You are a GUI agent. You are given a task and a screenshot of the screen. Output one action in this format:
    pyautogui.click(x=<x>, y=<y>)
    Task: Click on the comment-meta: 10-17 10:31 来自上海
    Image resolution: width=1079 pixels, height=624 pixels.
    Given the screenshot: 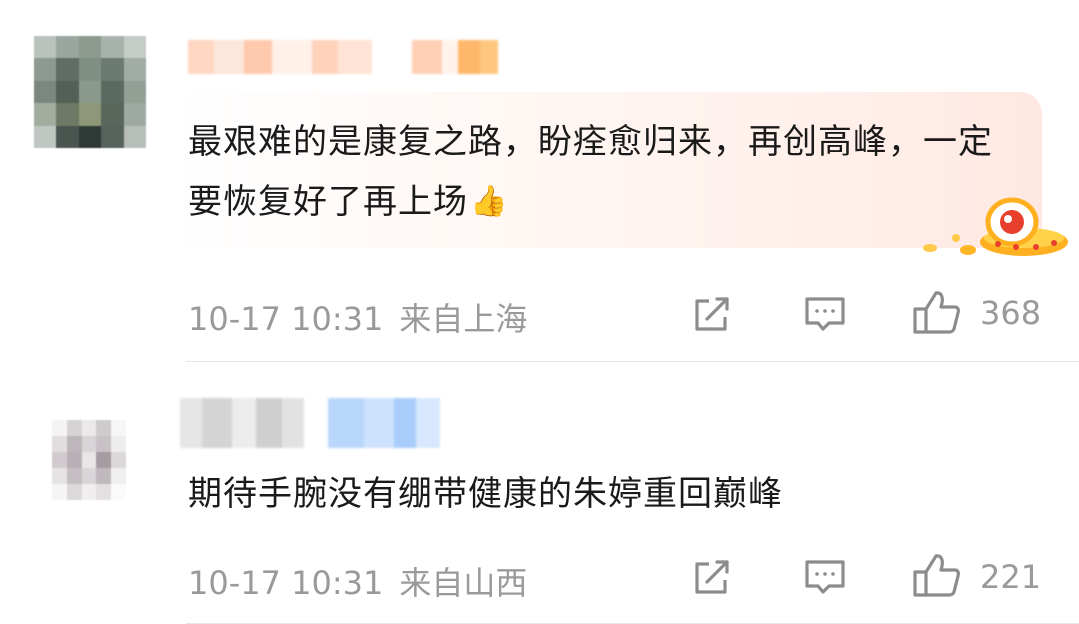 What is the action you would take?
    pyautogui.click(x=357, y=317)
    